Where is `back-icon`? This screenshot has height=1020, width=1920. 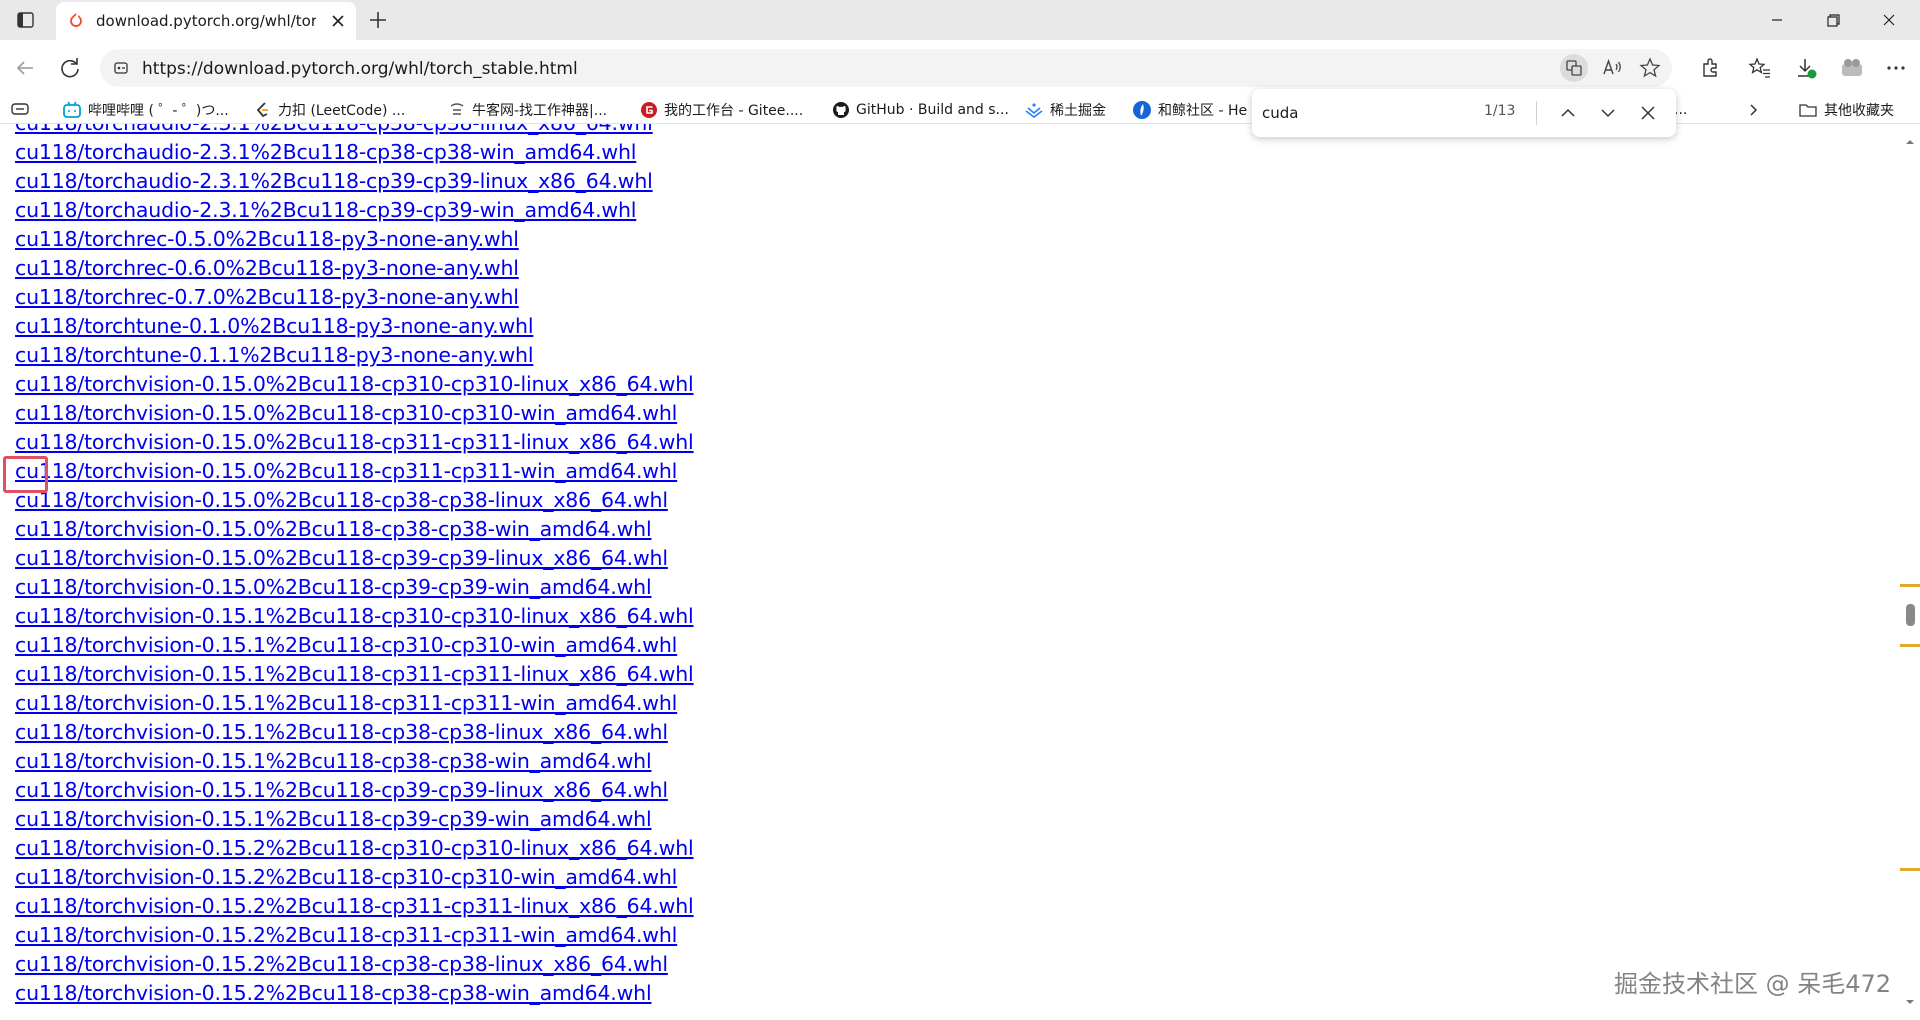 back-icon is located at coordinates (25, 68).